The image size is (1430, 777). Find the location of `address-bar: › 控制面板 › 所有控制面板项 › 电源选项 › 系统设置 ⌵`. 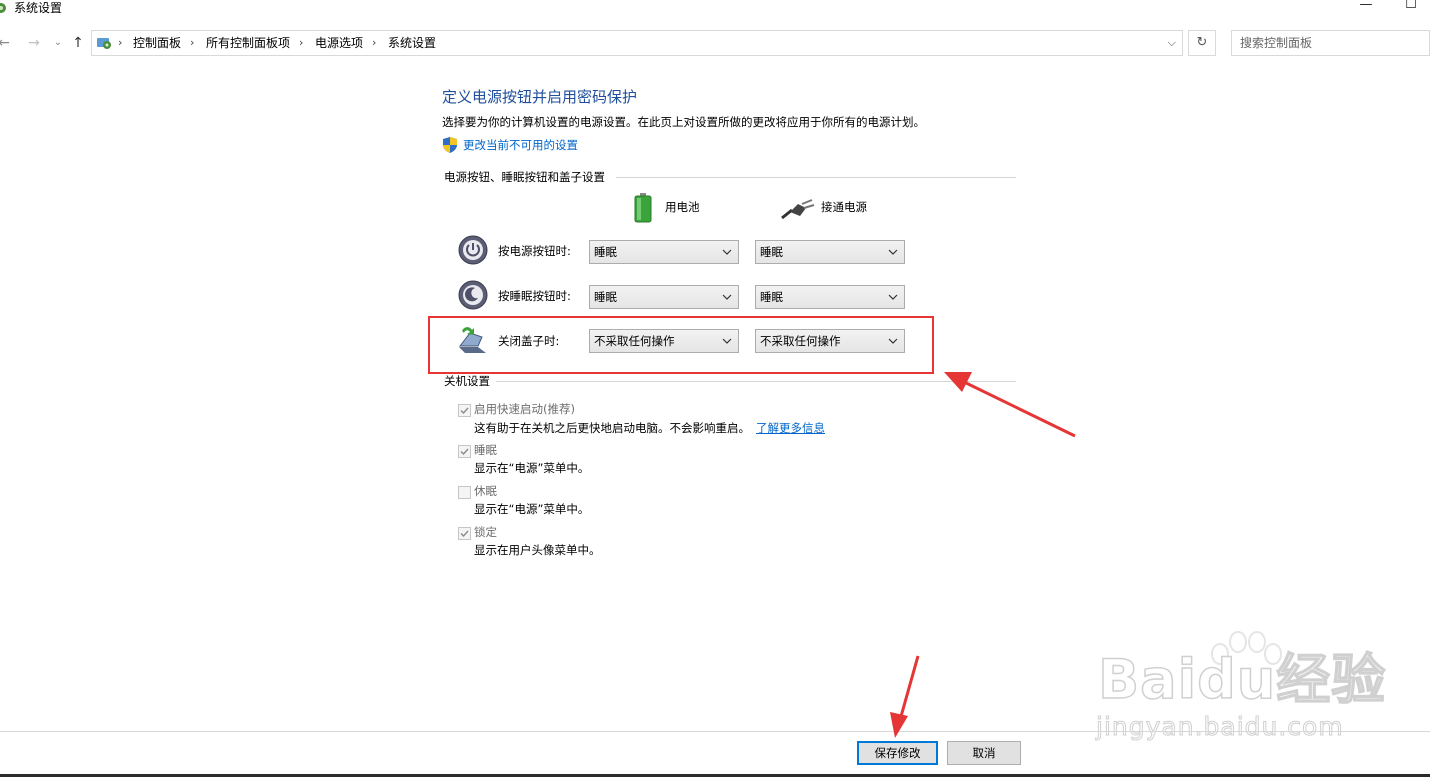

address-bar: › 控制面板 › 所有控制面板项 › 电源选项 › 系统设置 ⌵ is located at coordinates (637, 43).